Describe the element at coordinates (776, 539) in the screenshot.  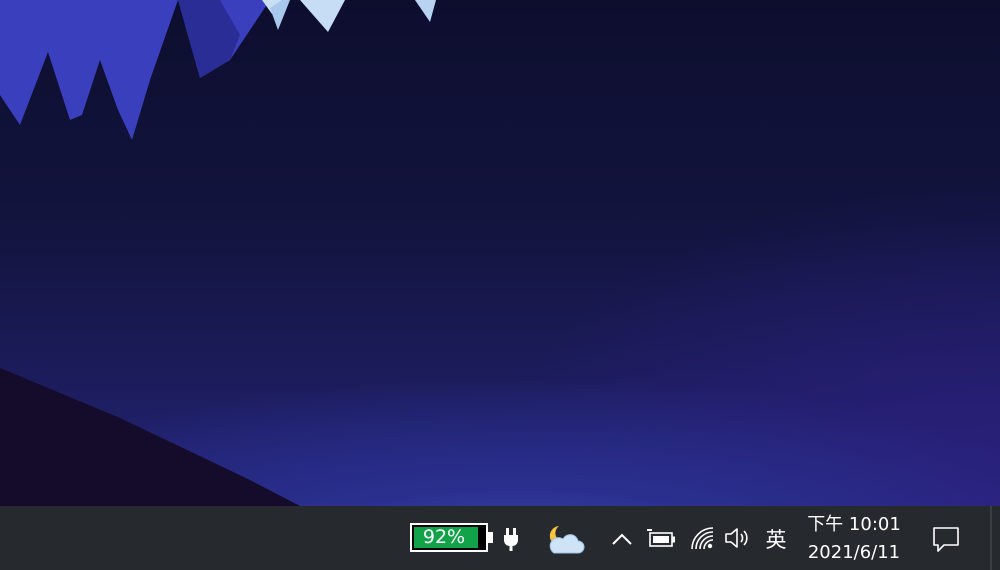
I see `input-method-indicator: 英` at that location.